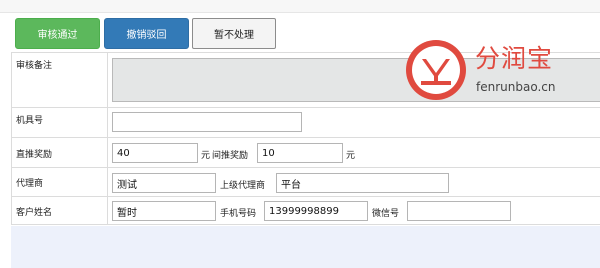 This screenshot has height=268, width=600. I want to click on agent-row: 代理商 测试 上级代理商 平台, so click(306, 181).